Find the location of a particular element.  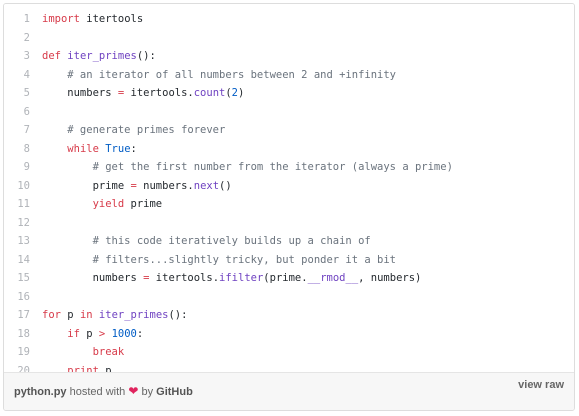

code-text: while True: is located at coordinates (89, 149).